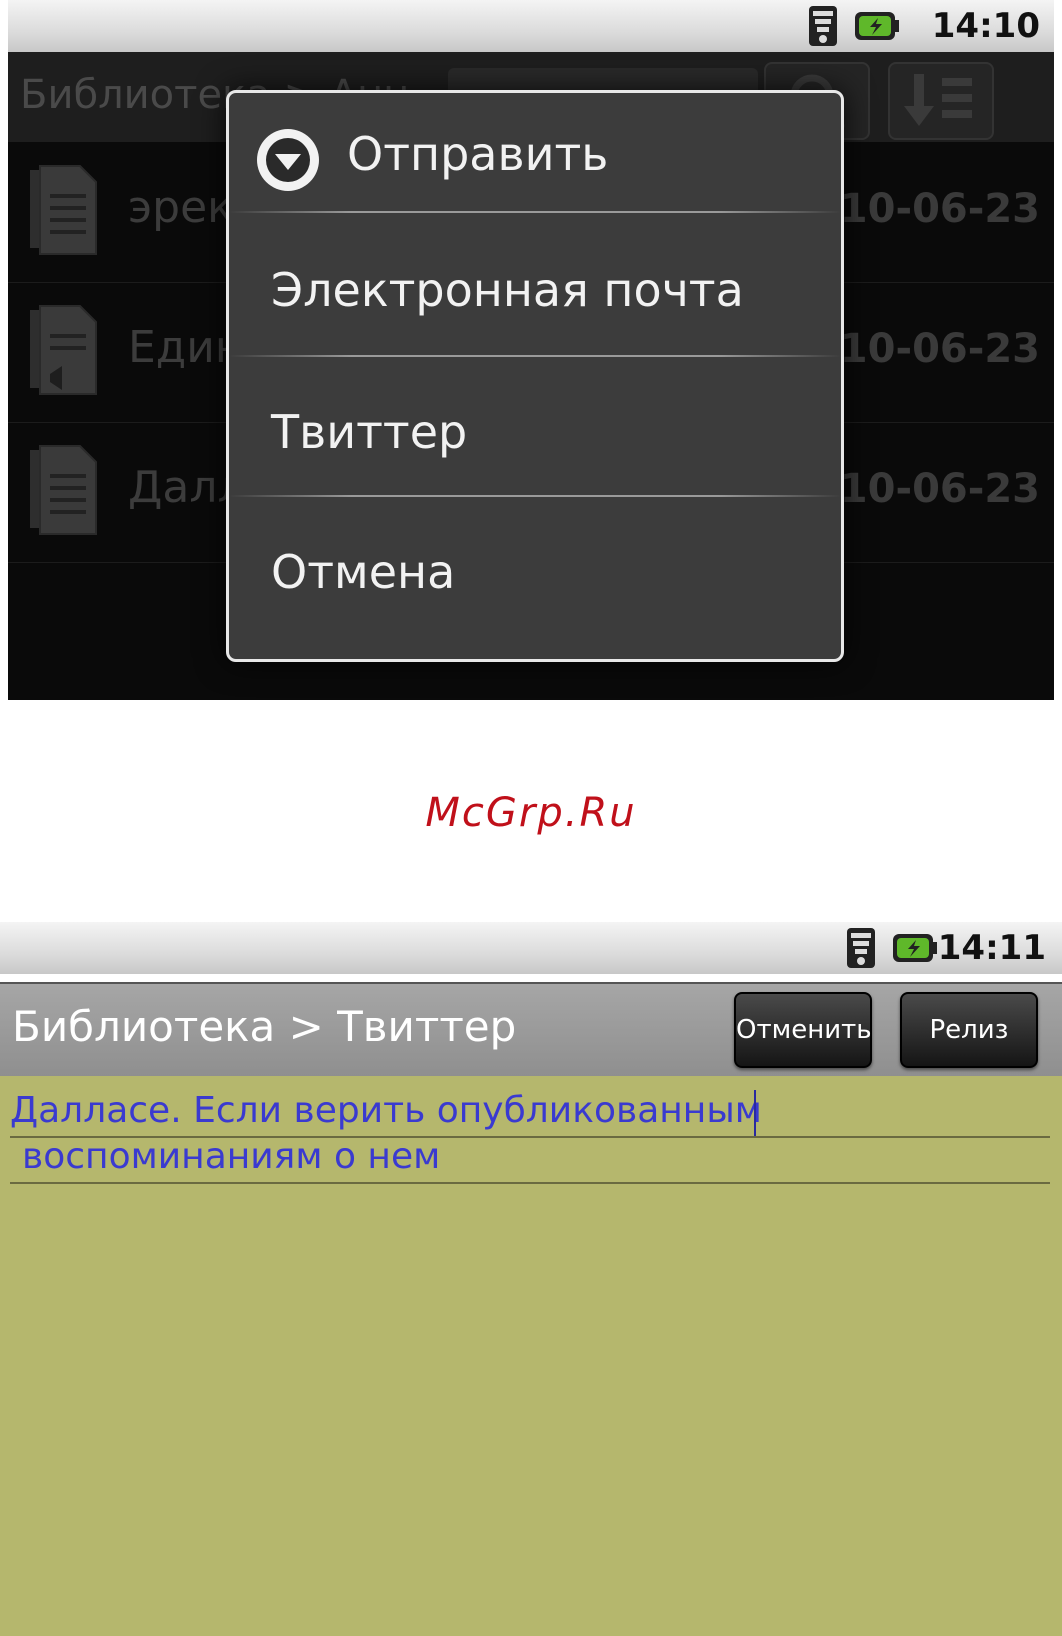 This screenshot has height=1636, width=1062. I want to click on status-bar: 14:10, so click(531, 26).